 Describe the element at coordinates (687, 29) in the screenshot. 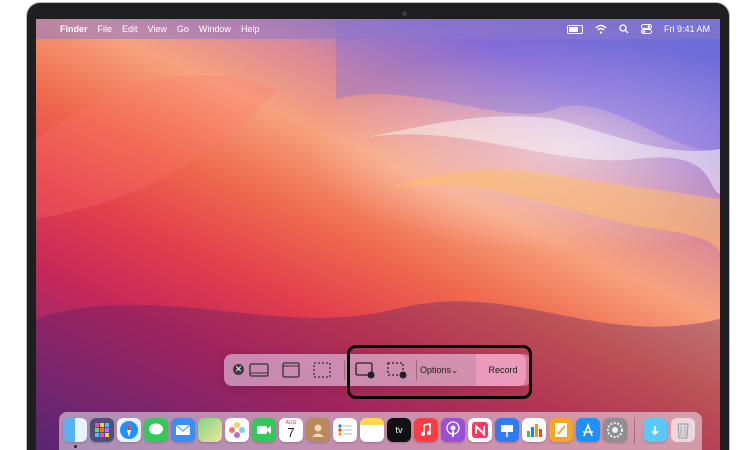

I see `menu-clock: Fri 9:41 AM` at that location.